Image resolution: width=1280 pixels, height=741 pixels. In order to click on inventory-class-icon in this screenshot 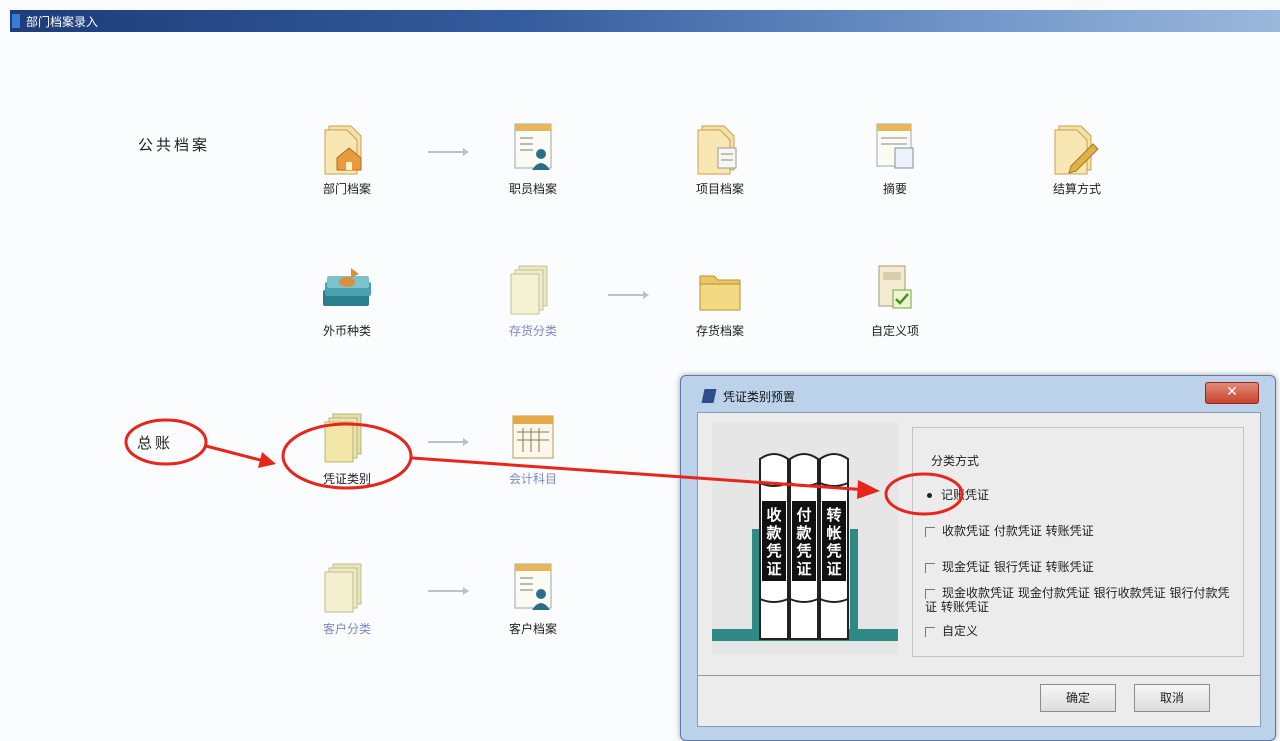, I will do `click(529, 290)`.